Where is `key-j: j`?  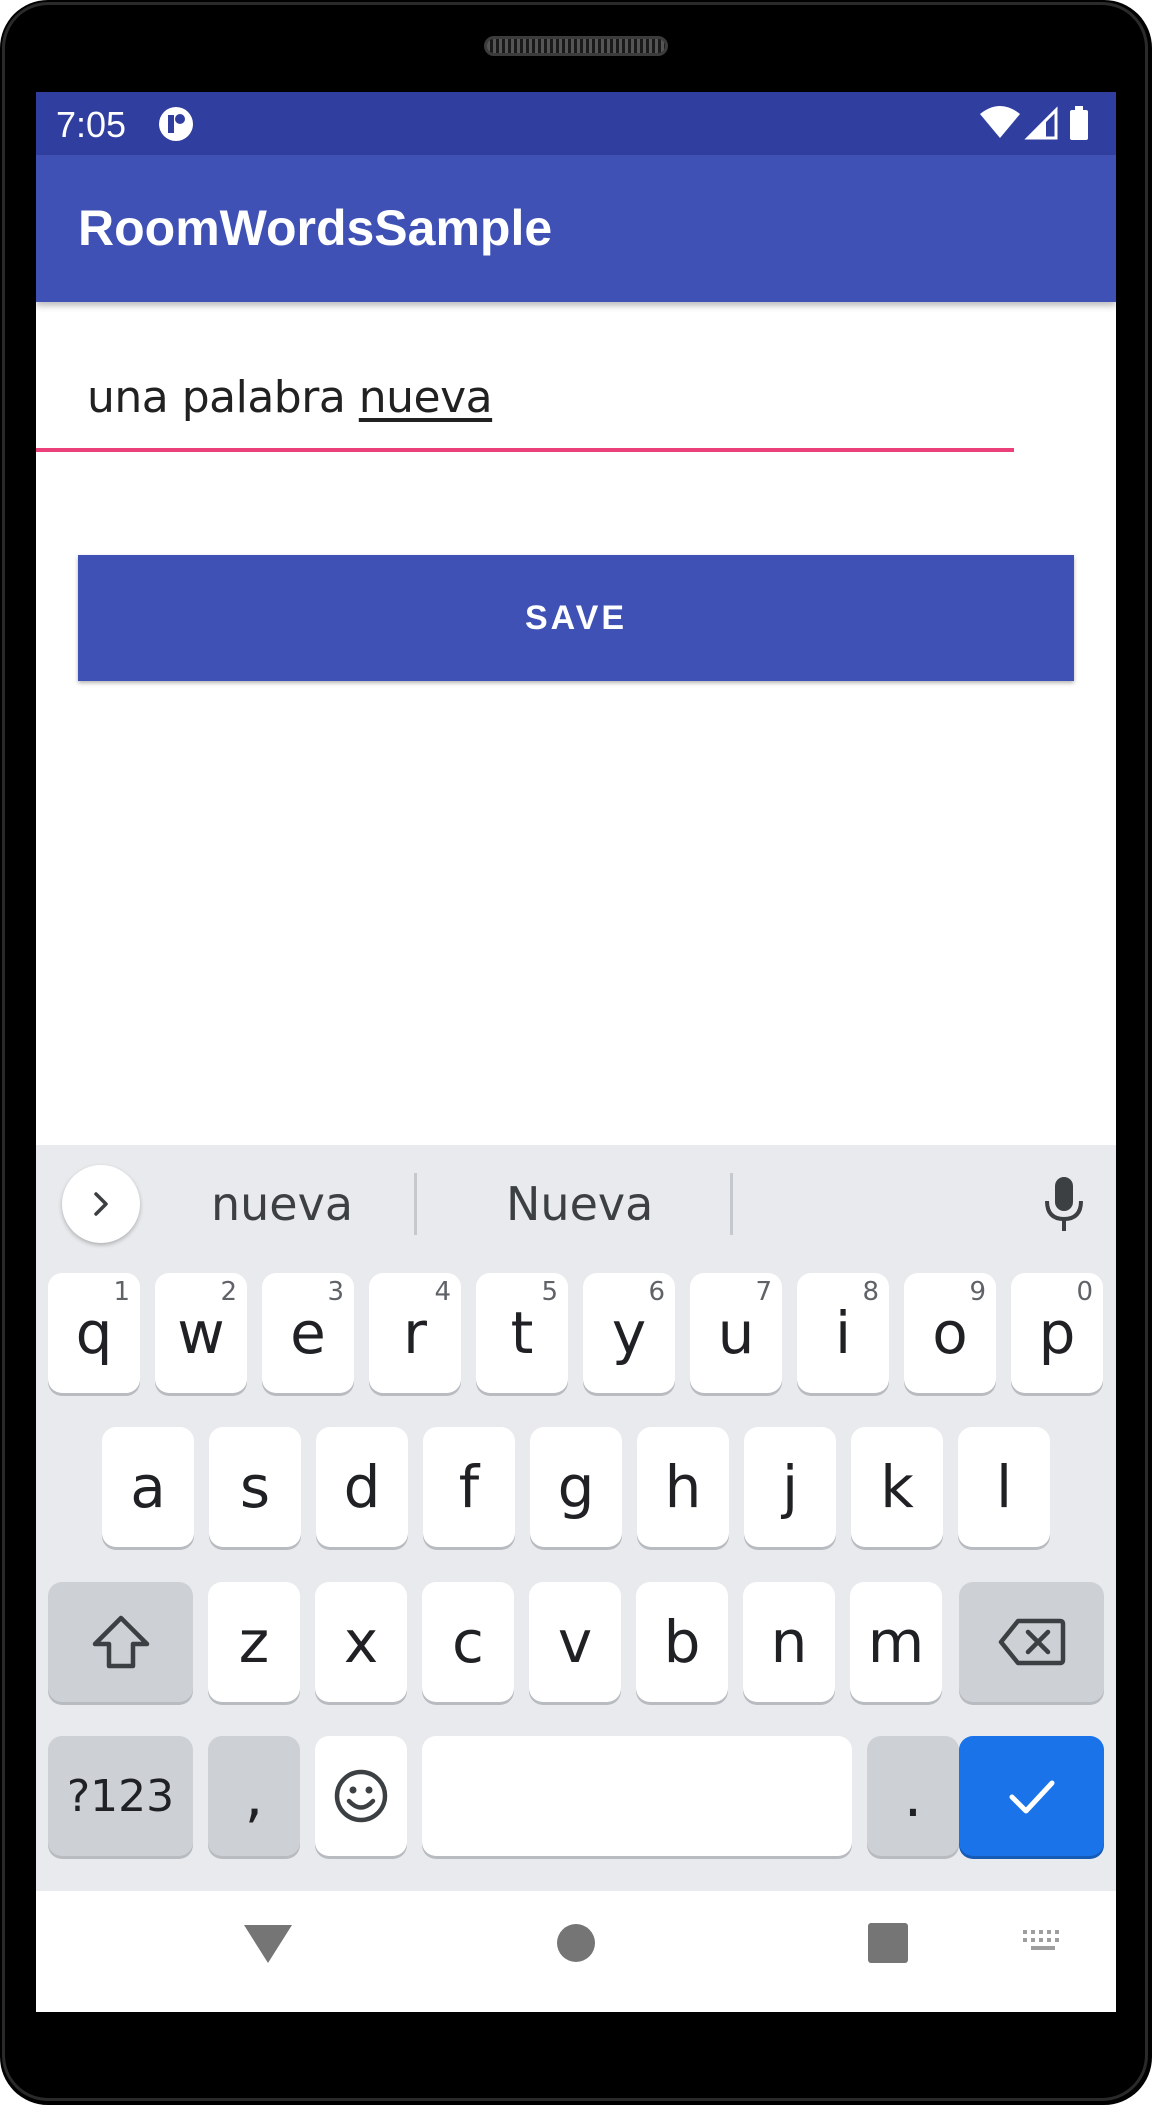 key-j: j is located at coordinates (790, 1487).